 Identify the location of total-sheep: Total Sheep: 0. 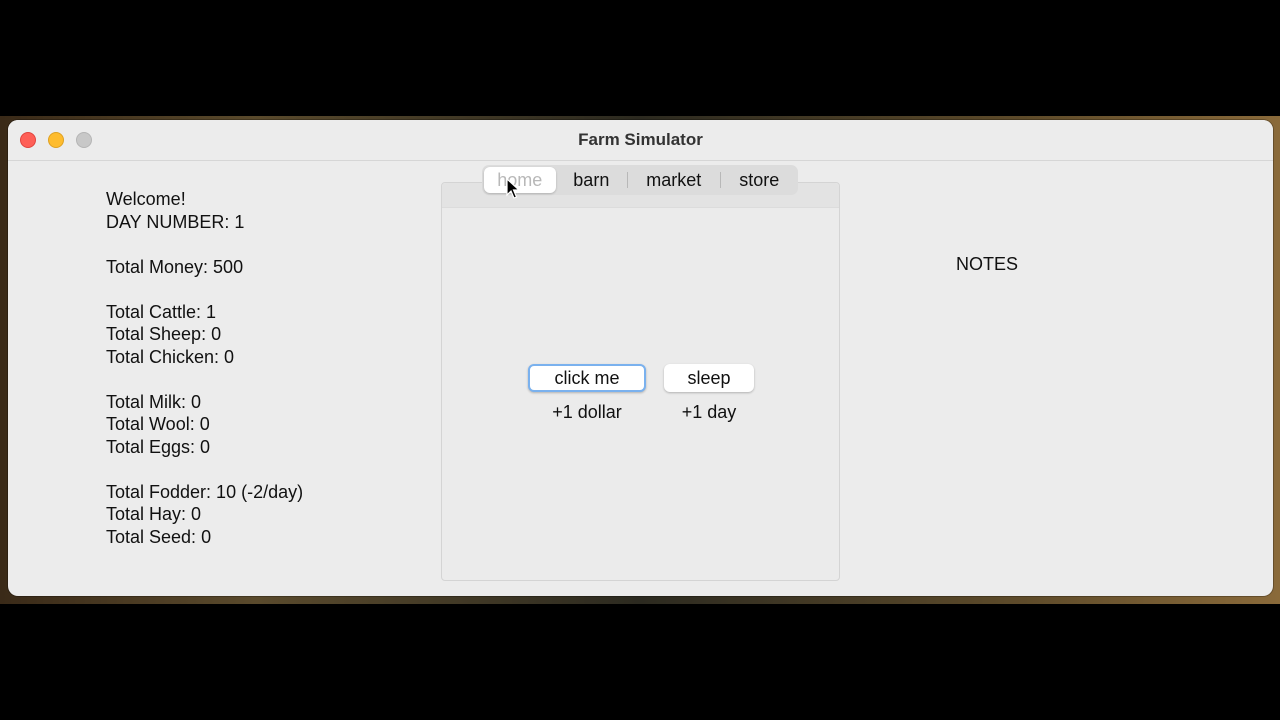
(164, 334).